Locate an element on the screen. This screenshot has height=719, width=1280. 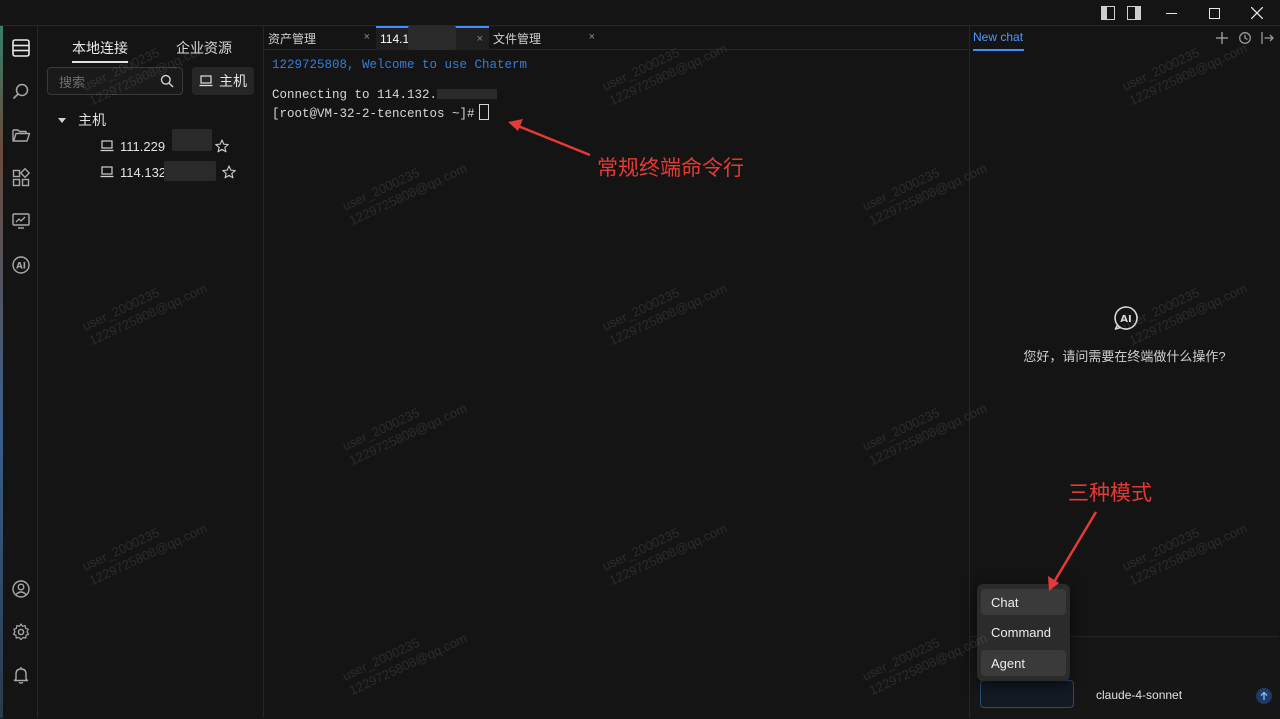
terminal-welcome-line: 1229725808, Welcome to use Chaterm is located at coordinates (400, 65).